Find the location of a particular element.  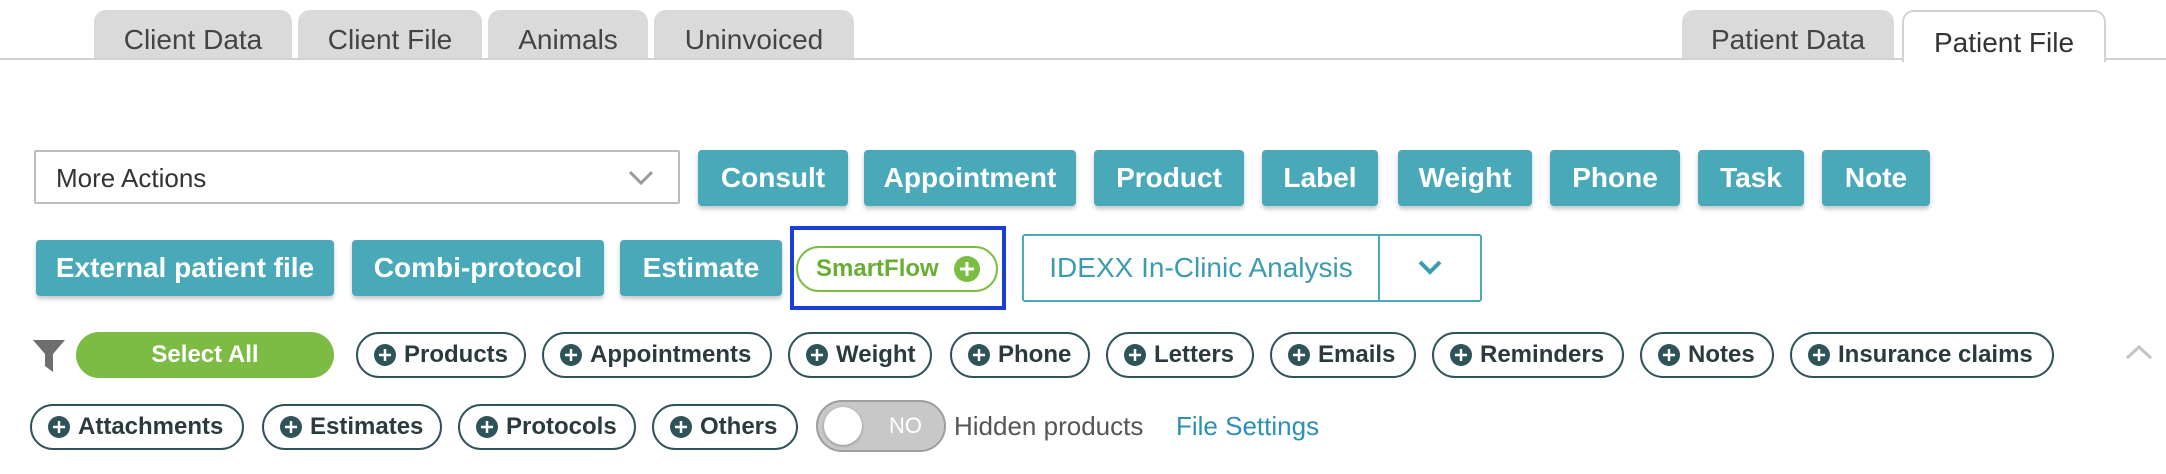

filter-label: Insurance claims is located at coordinates (1935, 354).